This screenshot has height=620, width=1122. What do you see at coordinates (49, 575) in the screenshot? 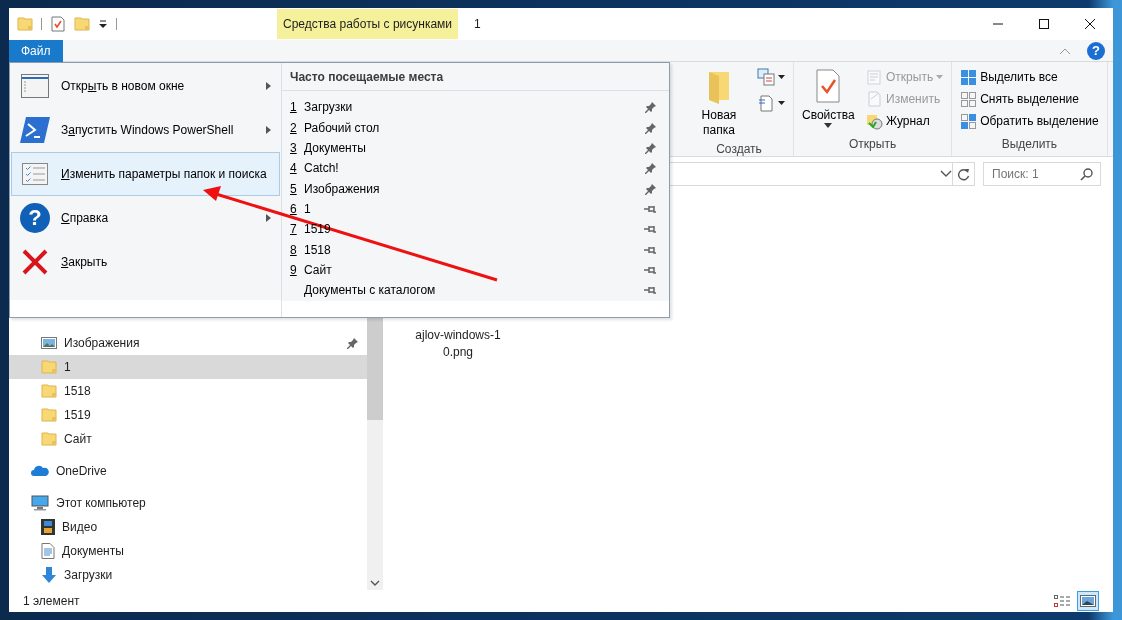
I see `download-icon` at bounding box center [49, 575].